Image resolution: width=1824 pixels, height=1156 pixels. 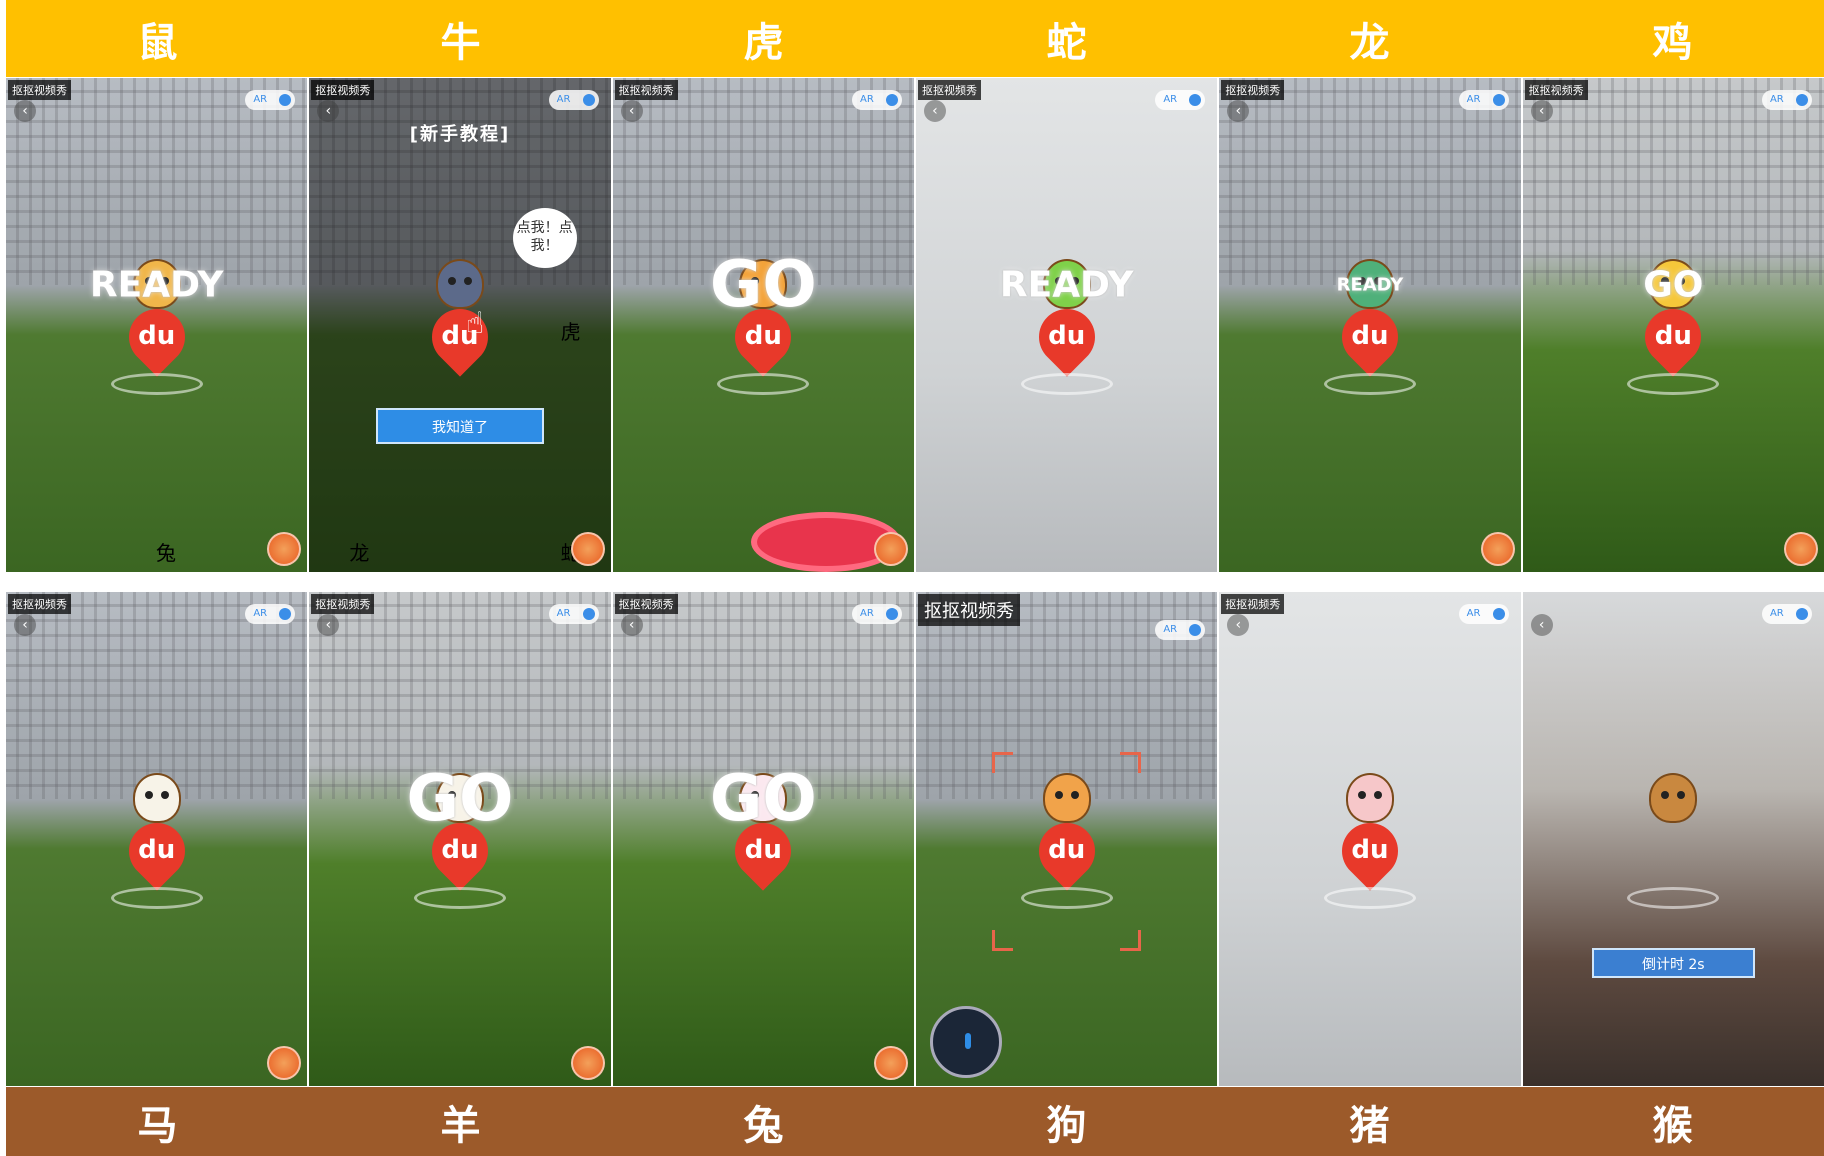 I want to click on ar-marker, so click(x=1673, y=834).